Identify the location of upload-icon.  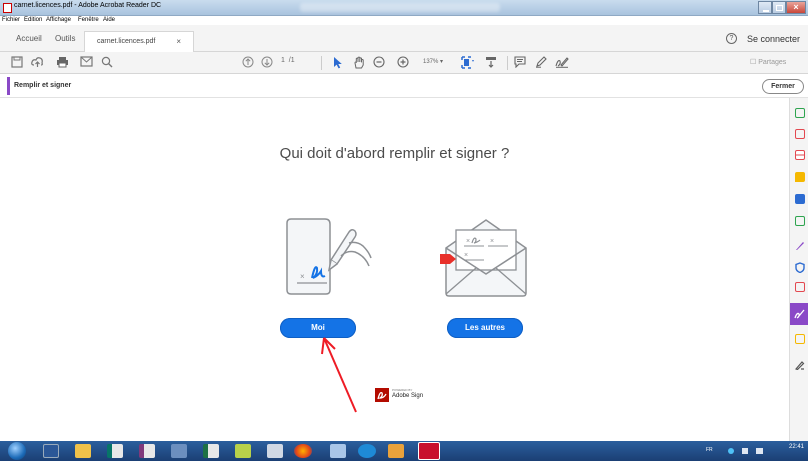
(37, 63).